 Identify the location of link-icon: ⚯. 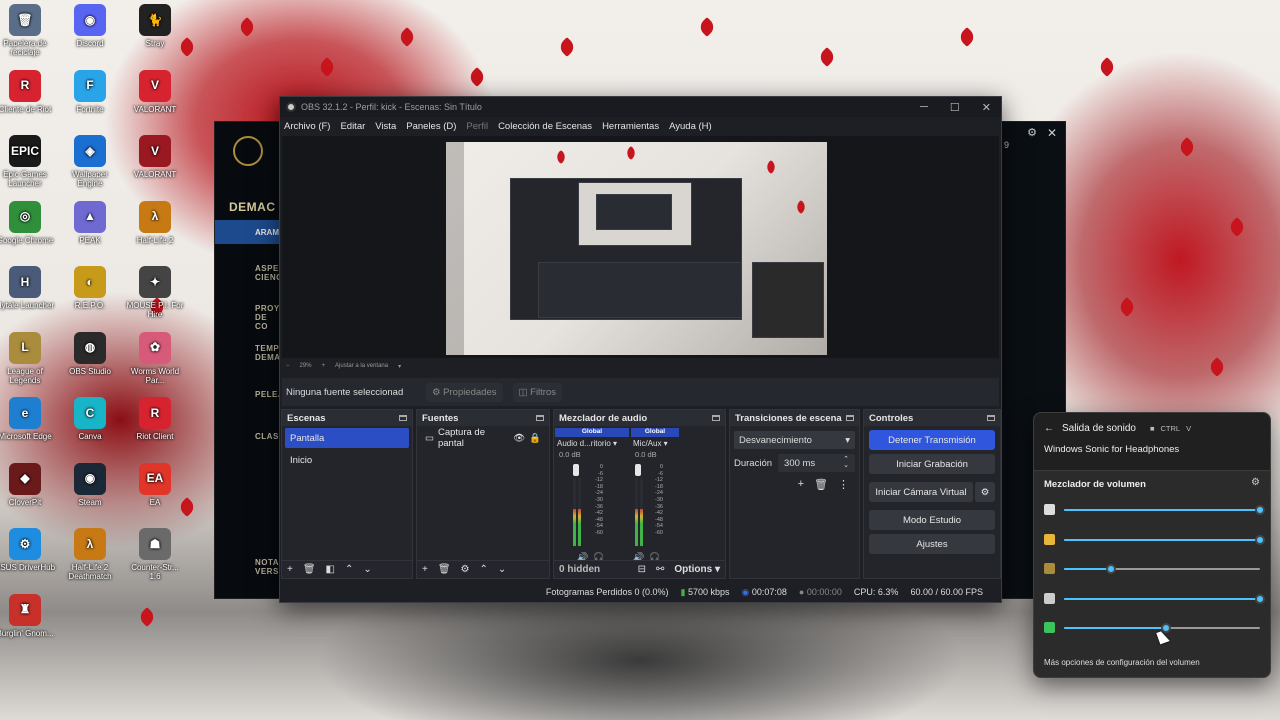
(660, 569).